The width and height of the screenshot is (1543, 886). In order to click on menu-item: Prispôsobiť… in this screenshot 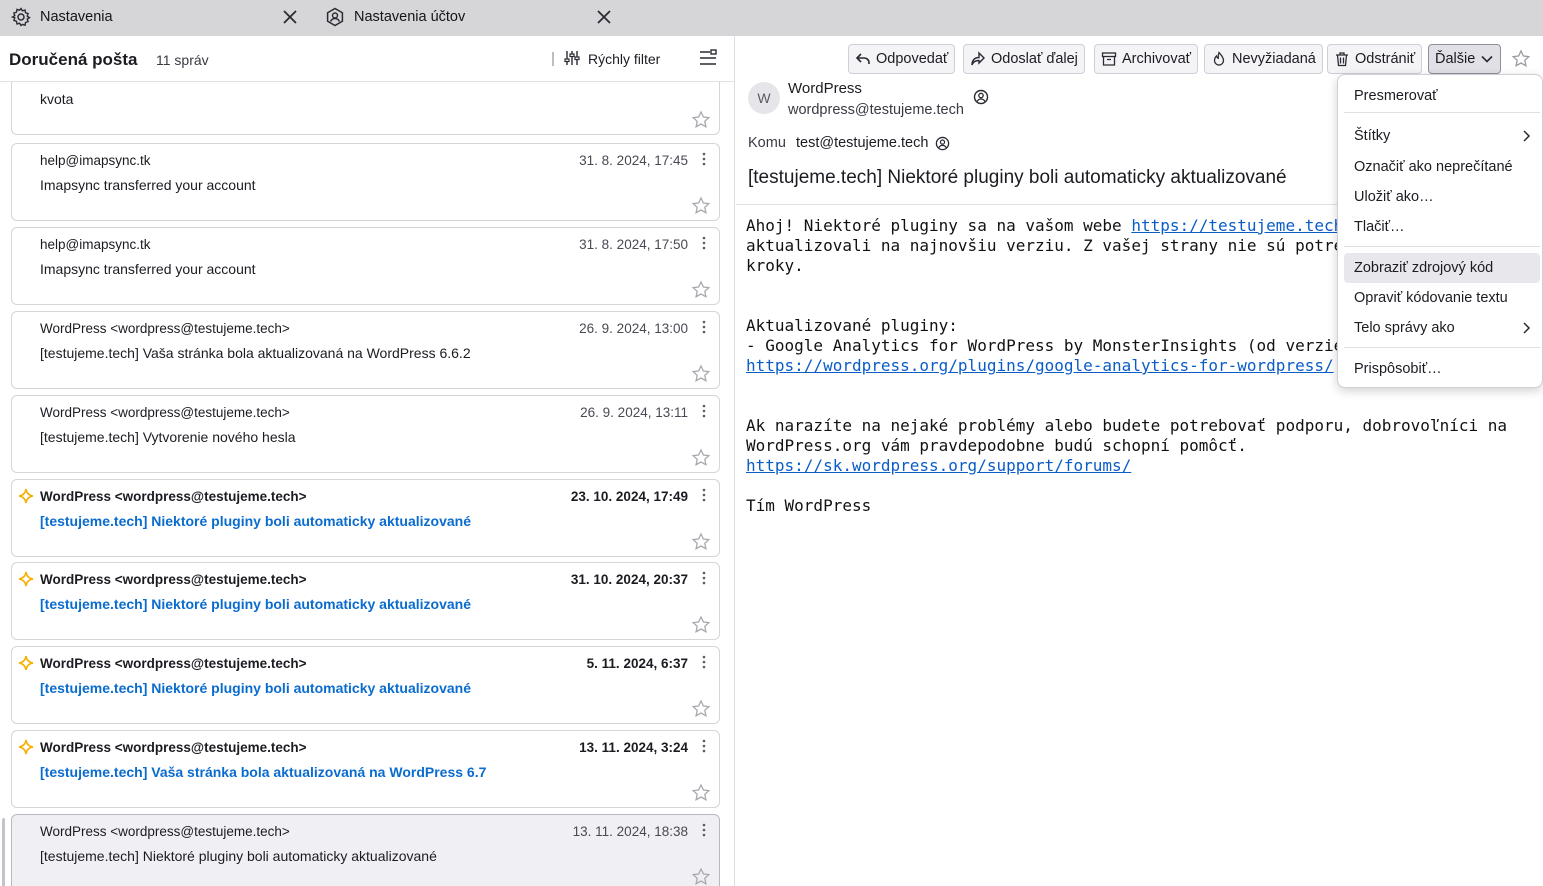, I will do `click(1442, 369)`.